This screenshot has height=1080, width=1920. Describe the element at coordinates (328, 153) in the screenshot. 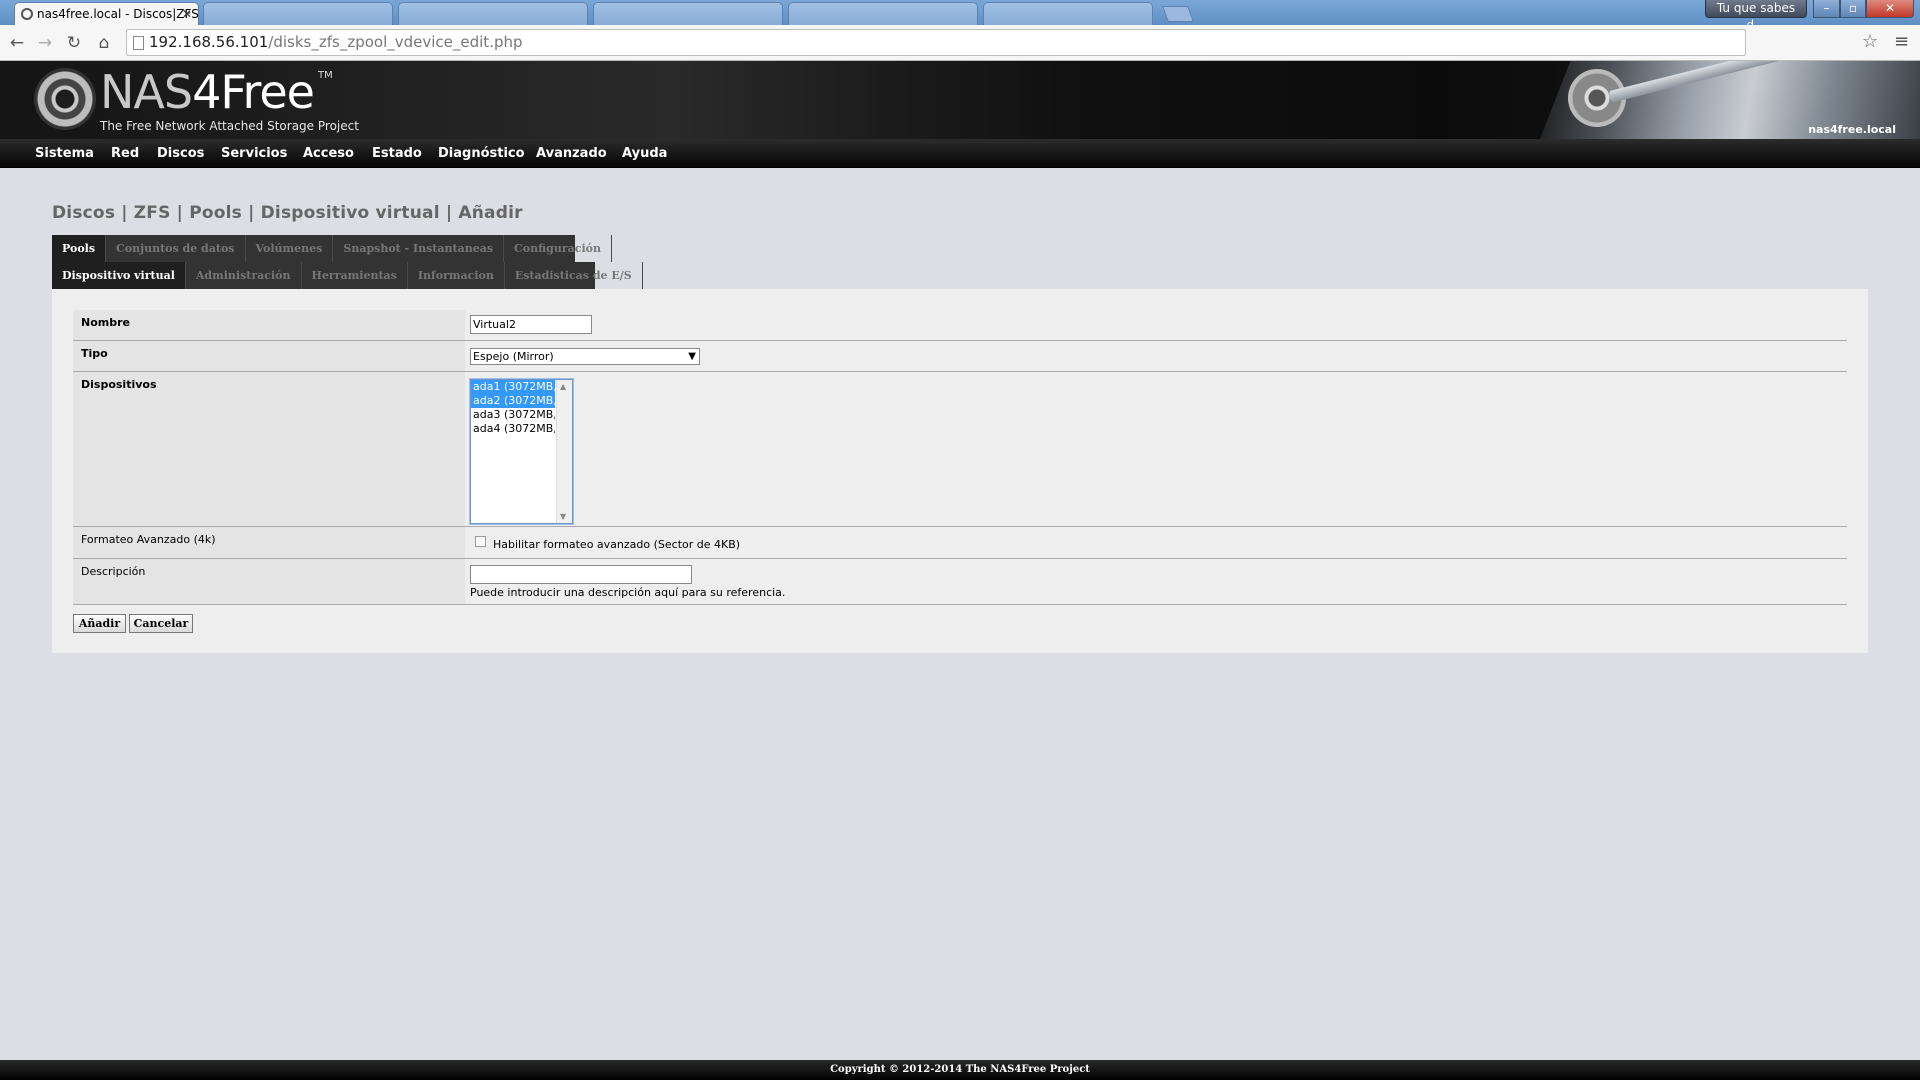

I see `nav-item-acceso: Acceso` at that location.